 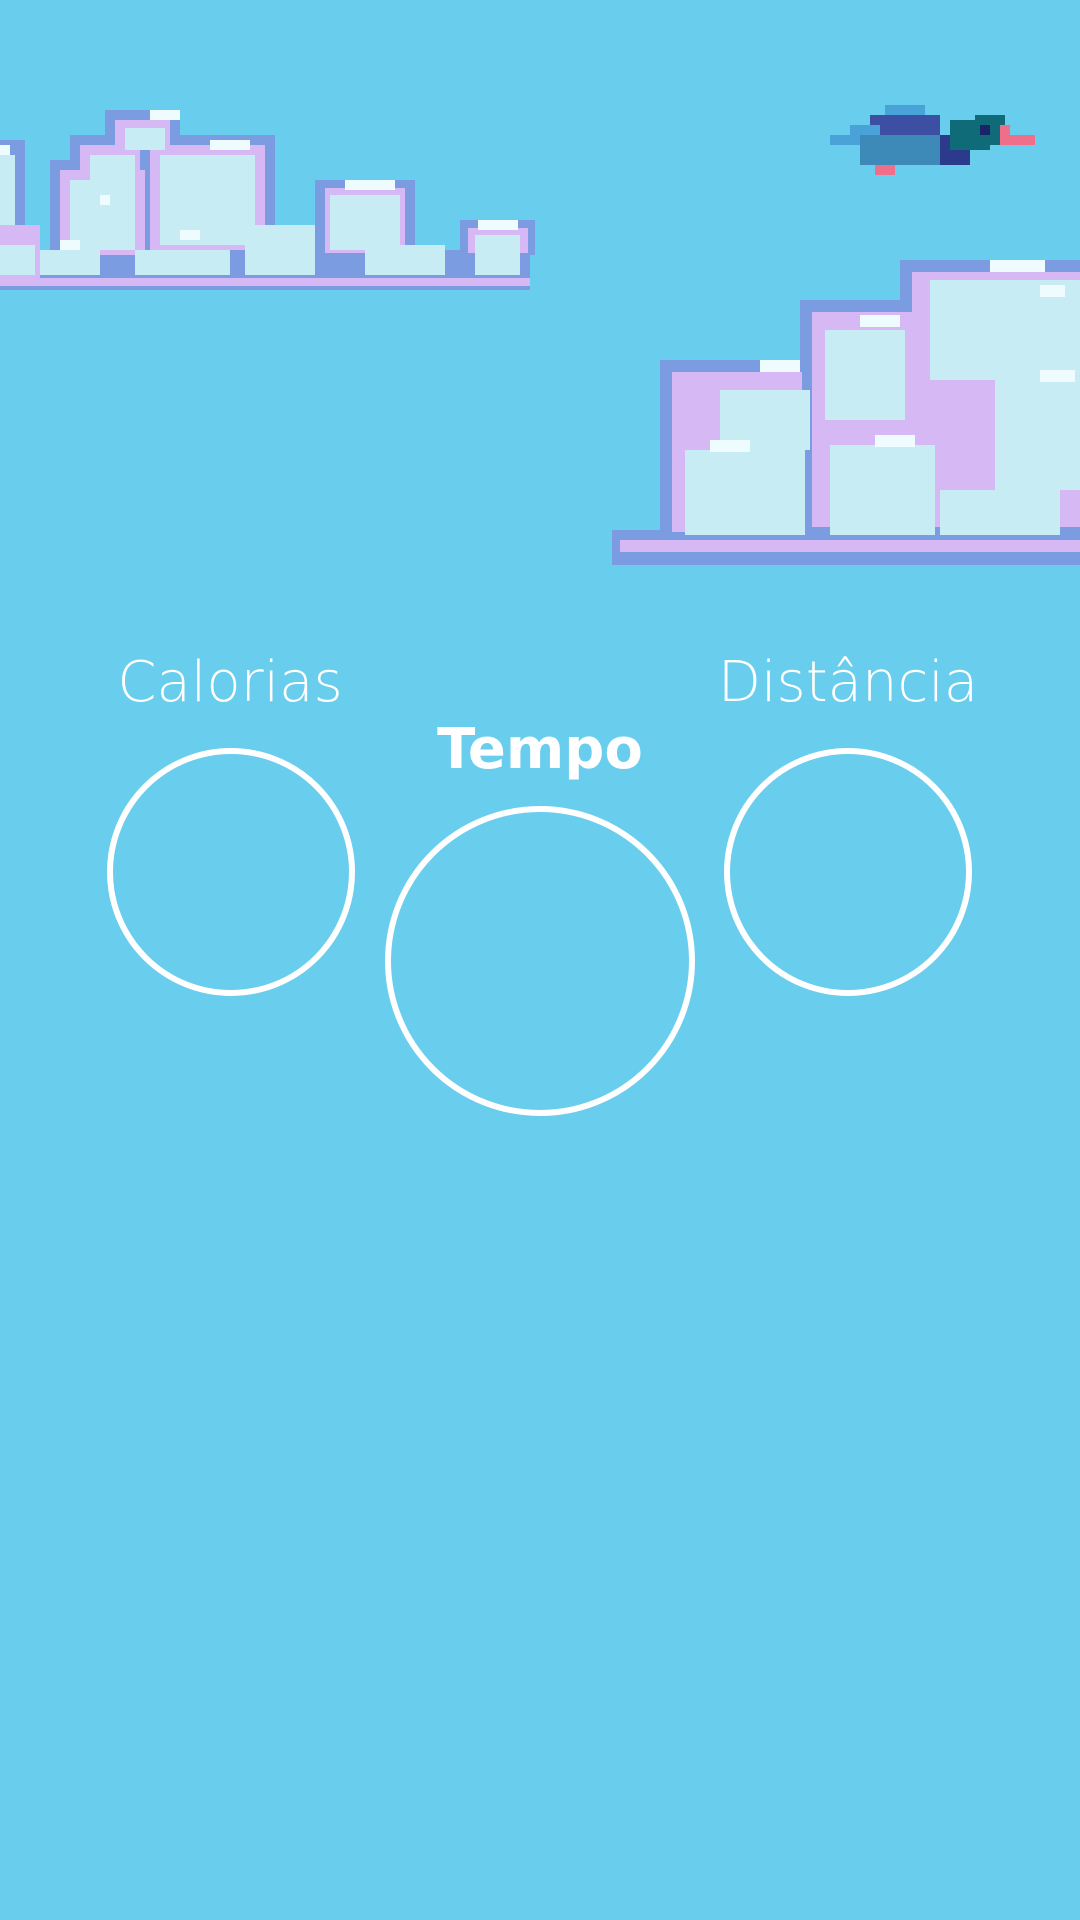 I want to click on distance-label: Distância, so click(x=848, y=682).